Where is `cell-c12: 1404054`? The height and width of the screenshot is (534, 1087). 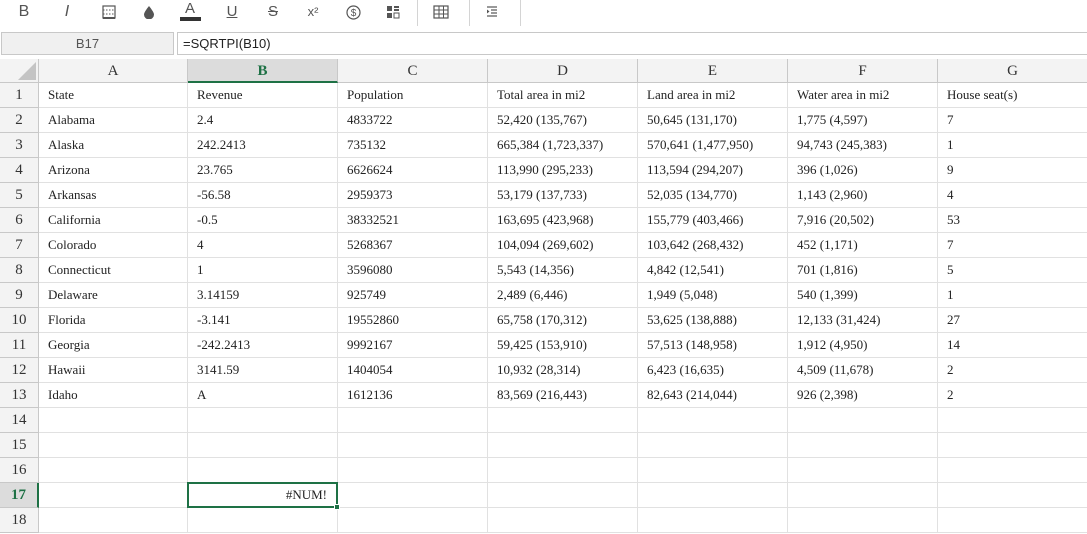
cell-c12: 1404054 is located at coordinates (413, 370).